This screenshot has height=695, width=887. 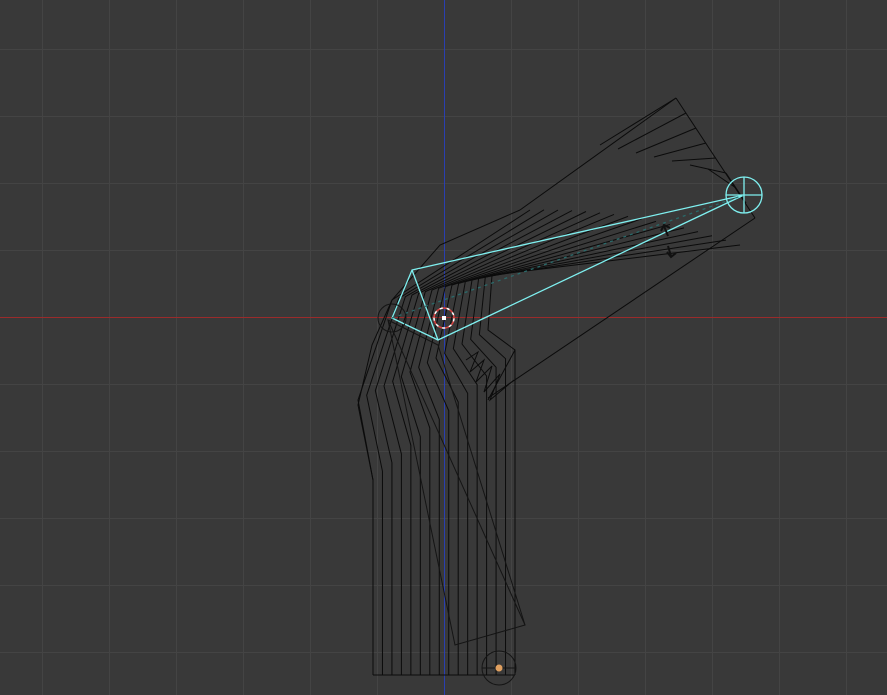 What do you see at coordinates (499, 668) in the screenshot?
I see `pivot-dot` at bounding box center [499, 668].